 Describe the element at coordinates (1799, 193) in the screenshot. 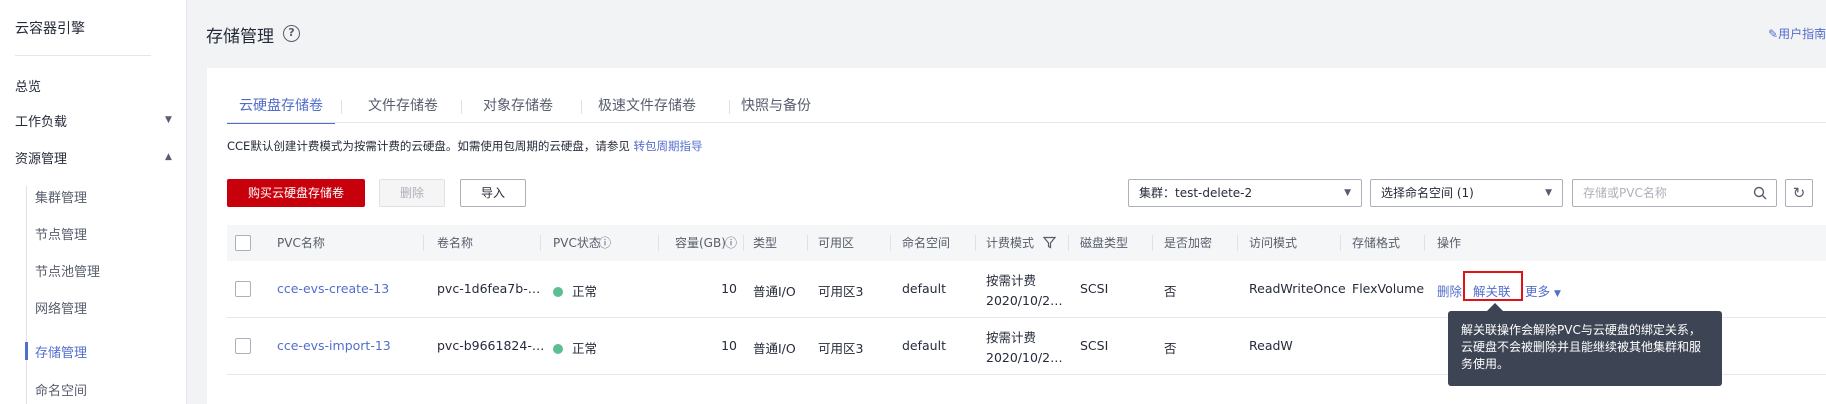

I see `refresh-button: ↻` at that location.